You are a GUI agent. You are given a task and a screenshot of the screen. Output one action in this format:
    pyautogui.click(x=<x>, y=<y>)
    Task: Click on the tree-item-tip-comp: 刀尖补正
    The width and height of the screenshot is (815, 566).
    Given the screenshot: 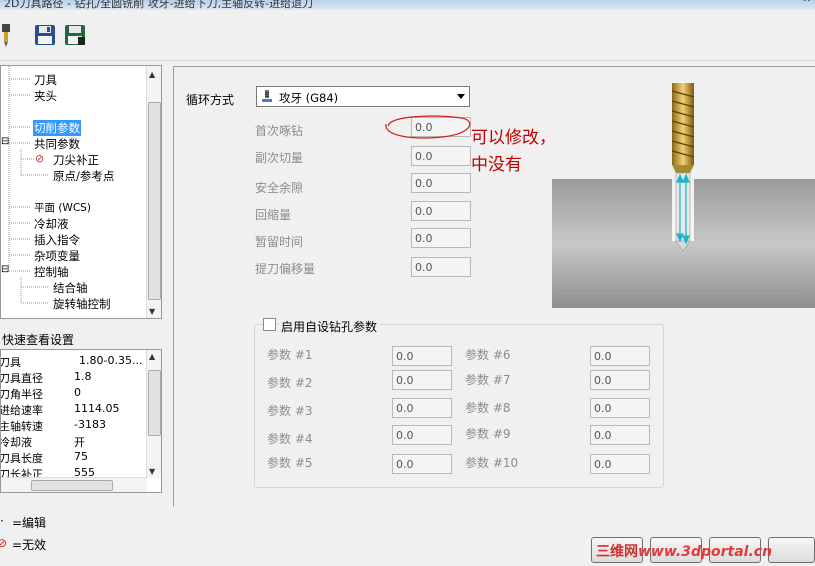 What is the action you would take?
    pyautogui.click(x=76, y=160)
    